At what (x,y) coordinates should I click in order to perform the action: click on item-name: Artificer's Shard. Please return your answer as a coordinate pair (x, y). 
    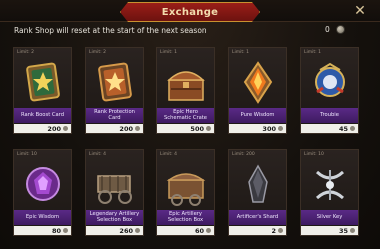
    Looking at the image, I should click on (257, 217).